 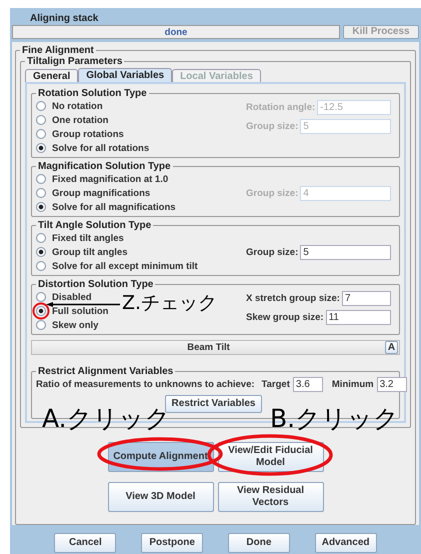 What do you see at coordinates (170, 303) in the screenshot?
I see `annotation-label: Z.チェック` at bounding box center [170, 303].